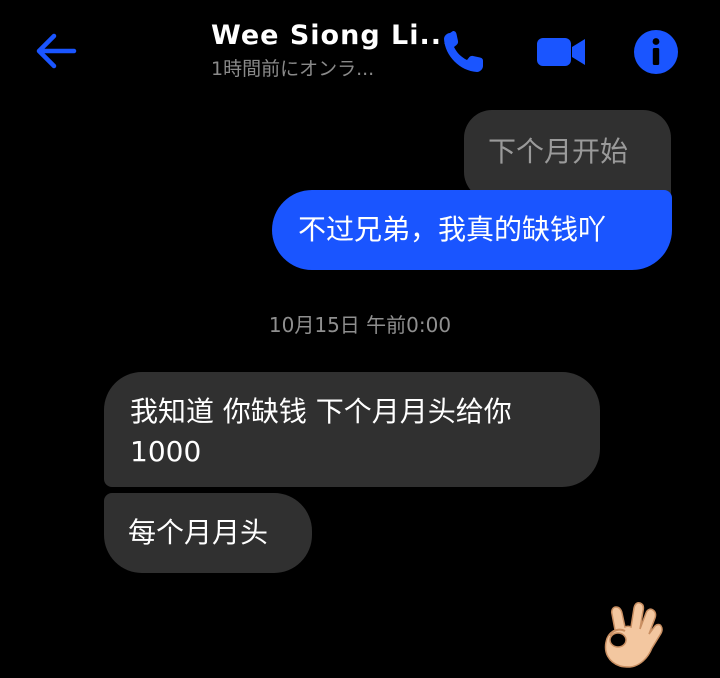  Describe the element at coordinates (166, 451) in the screenshot. I see `message-line: 1000` at that location.